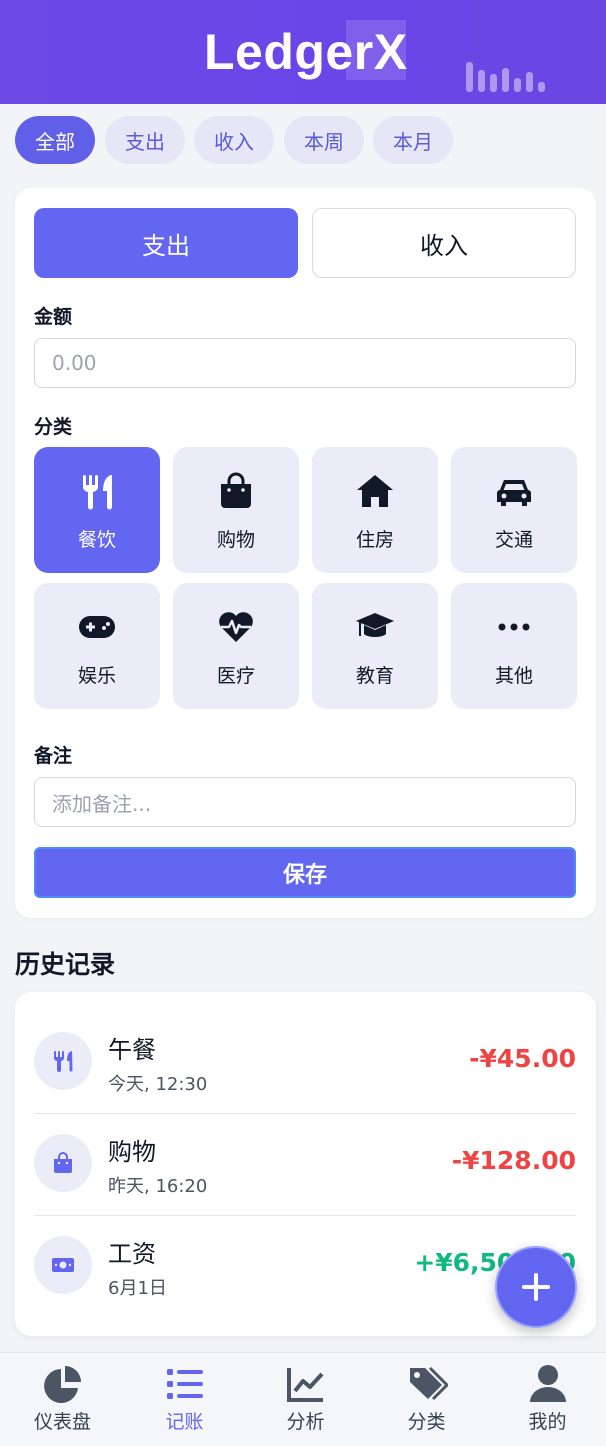 The height and width of the screenshot is (1446, 606). Describe the element at coordinates (444, 243) in the screenshot. I see `income-toggle-button: 收入` at that location.